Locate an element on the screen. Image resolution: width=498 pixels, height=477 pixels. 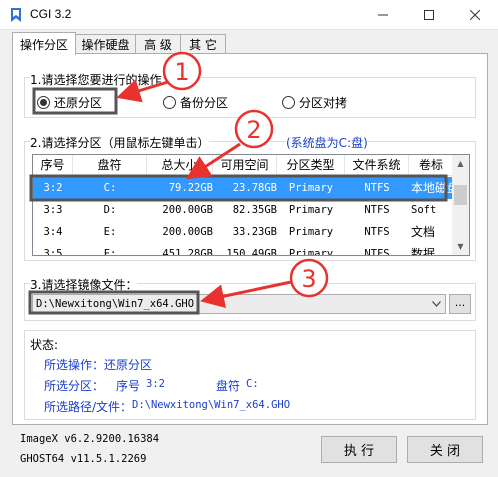
status-op-value: 还原分区 is located at coordinates (128, 365).